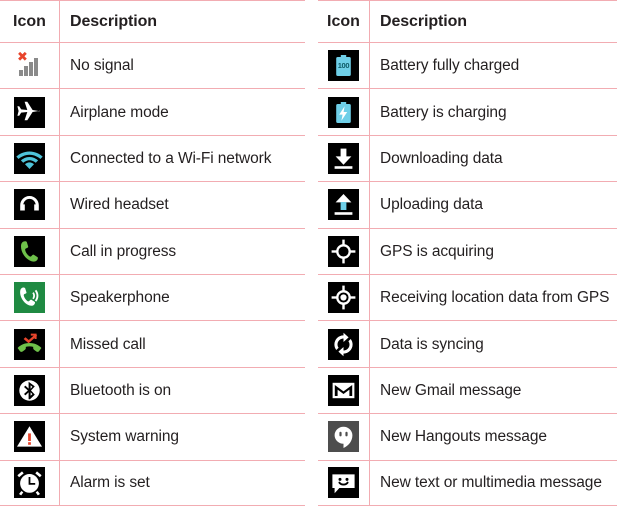 This screenshot has height=519, width=617. What do you see at coordinates (495, 298) in the screenshot?
I see `description-cell: Receiving location data from GPS` at bounding box center [495, 298].